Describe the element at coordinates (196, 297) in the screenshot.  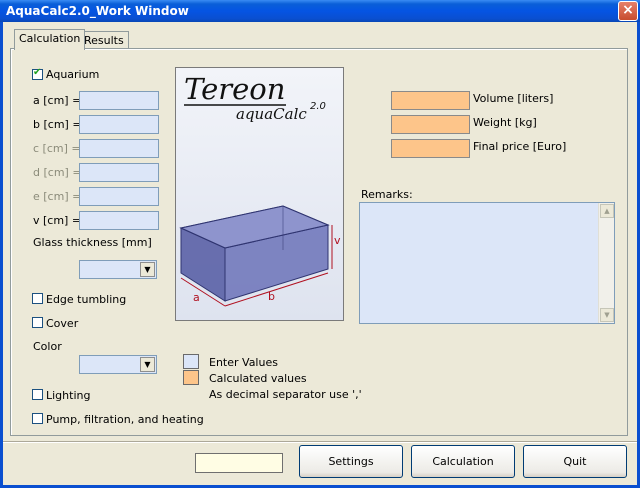
I see `dim-label-a: a` at that location.